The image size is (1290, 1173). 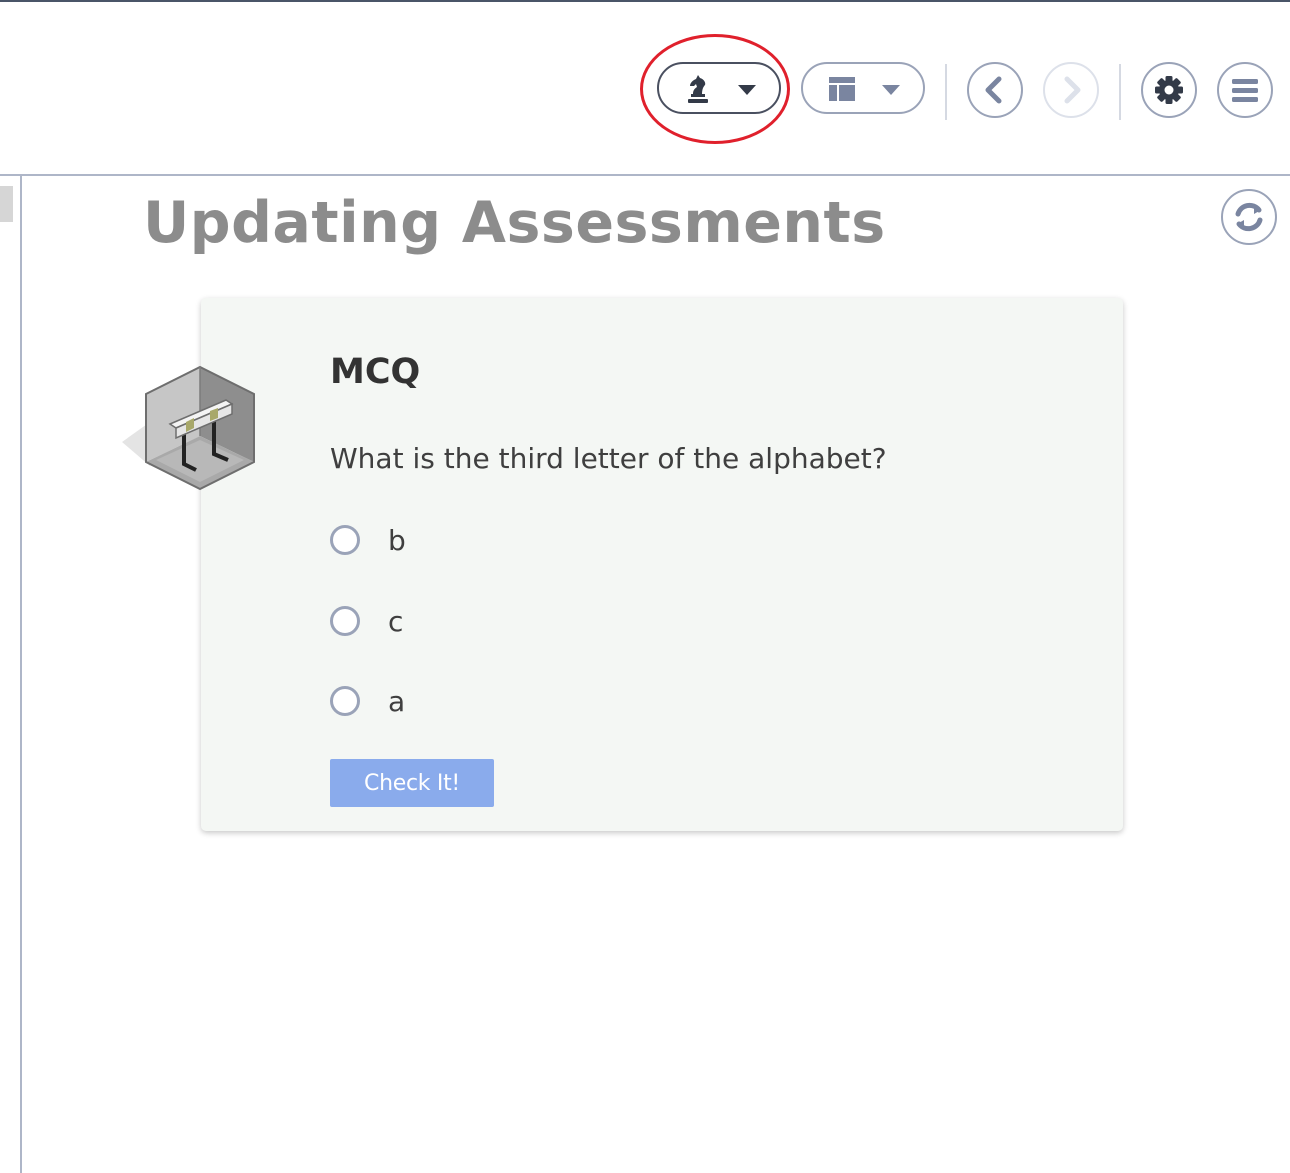 What do you see at coordinates (21, 674) in the screenshot?
I see `sidebar-rail` at bounding box center [21, 674].